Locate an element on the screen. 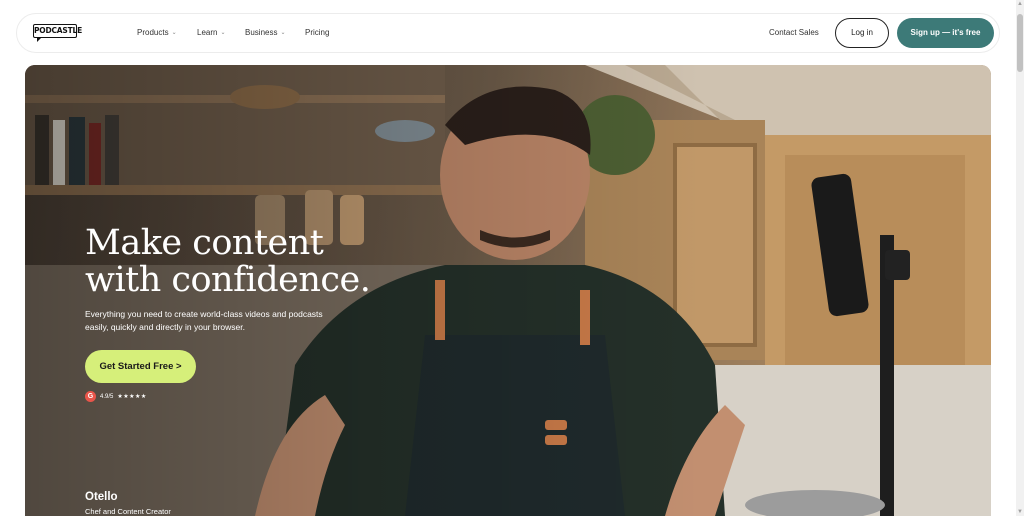 The width and height of the screenshot is (1024, 516). scroll-up-arrow-icon: ▲ is located at coordinates (1020, 4).